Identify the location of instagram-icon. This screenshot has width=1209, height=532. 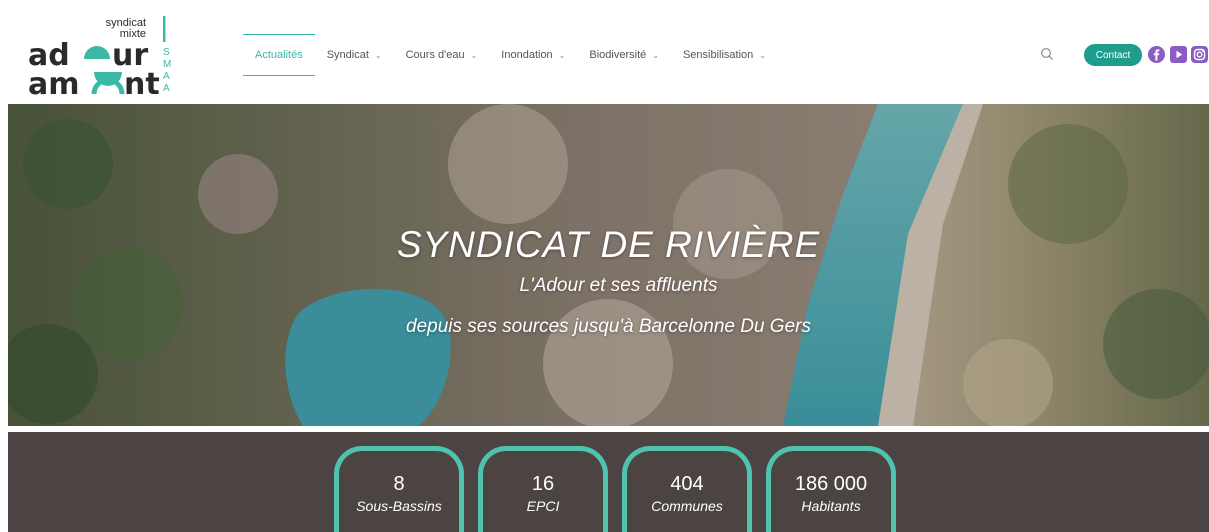
(1199, 54).